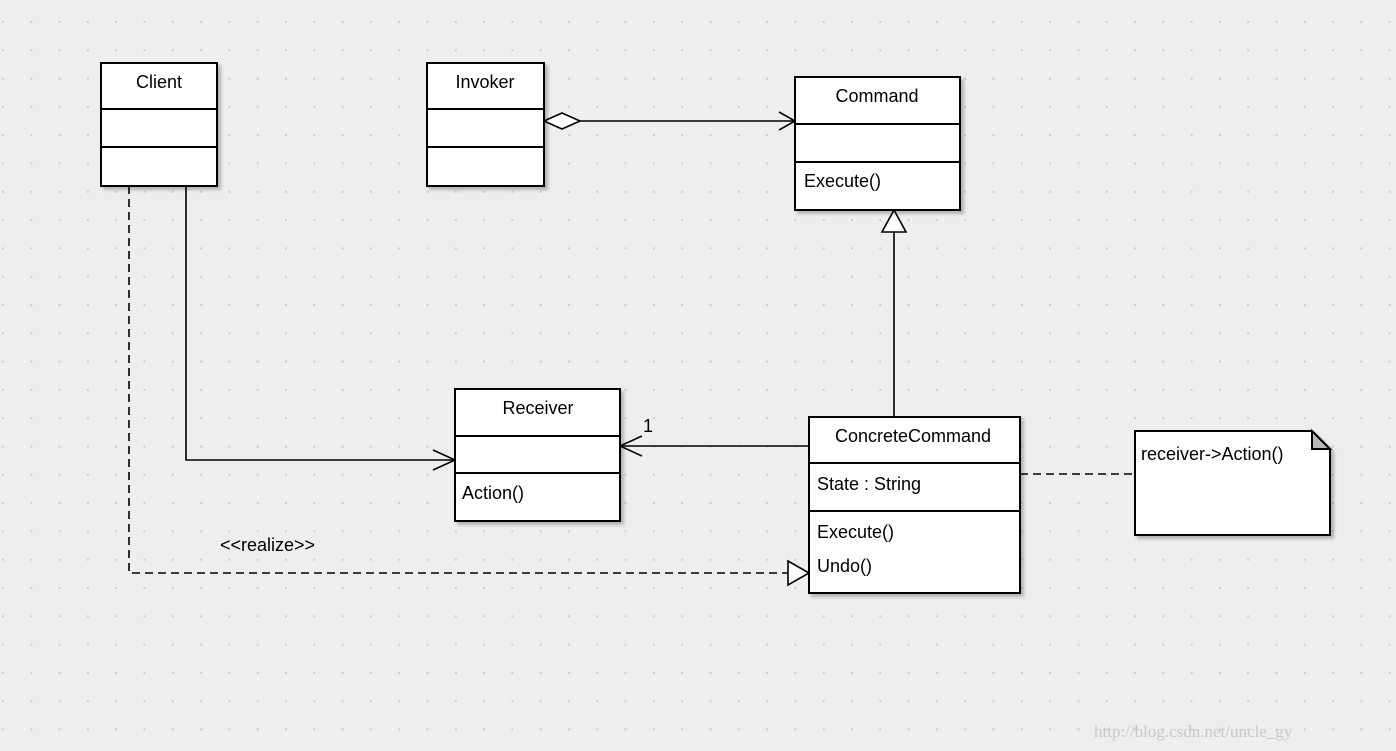 The image size is (1396, 751). I want to click on operation-action: Action(), so click(493, 493).